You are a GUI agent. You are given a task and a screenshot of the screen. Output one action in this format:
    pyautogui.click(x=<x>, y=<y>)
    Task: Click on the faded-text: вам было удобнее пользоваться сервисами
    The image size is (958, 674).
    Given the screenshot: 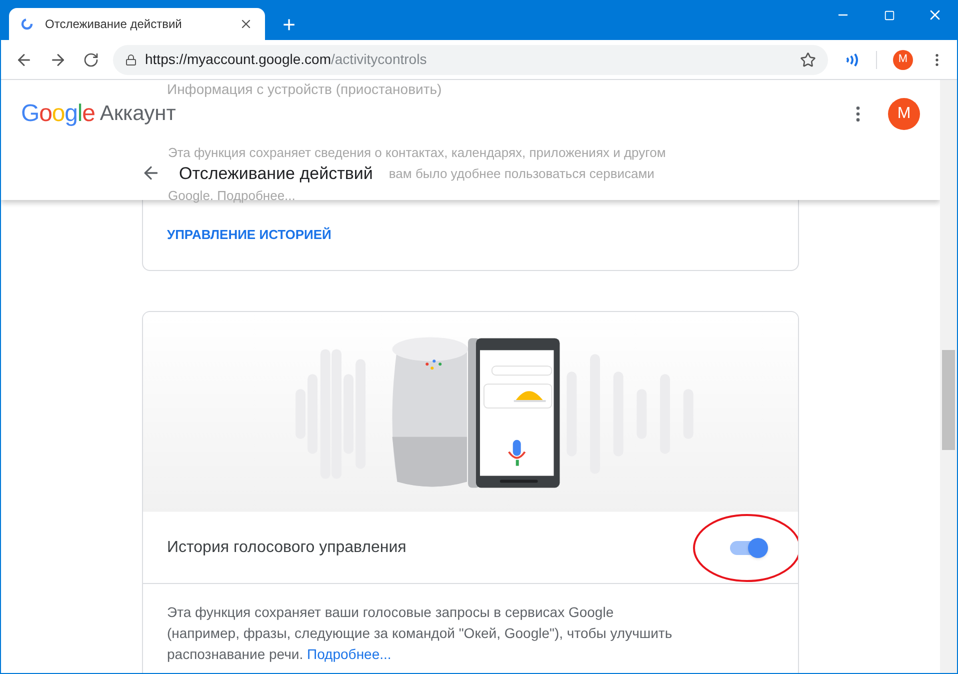 What is the action you would take?
    pyautogui.click(x=521, y=173)
    